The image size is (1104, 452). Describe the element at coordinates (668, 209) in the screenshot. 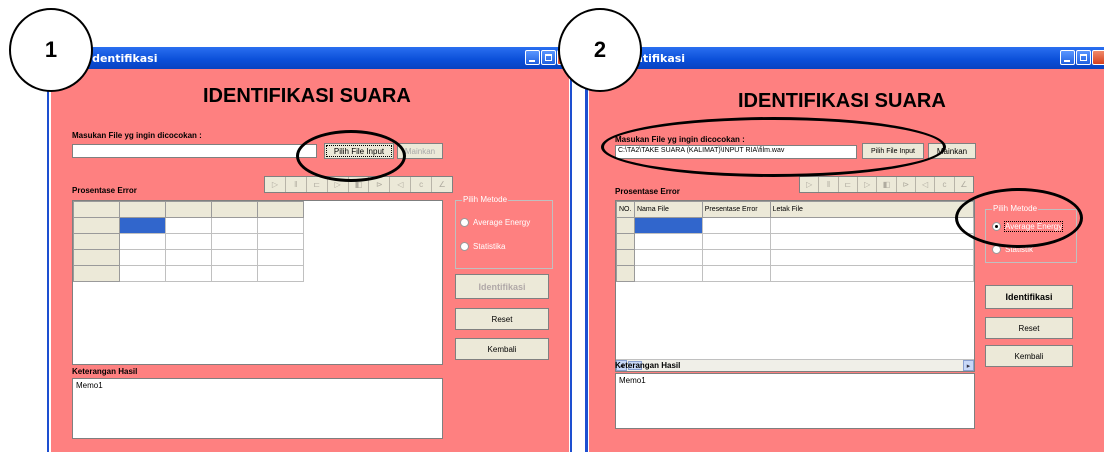

I see `column-header-file-name: Nama File` at that location.